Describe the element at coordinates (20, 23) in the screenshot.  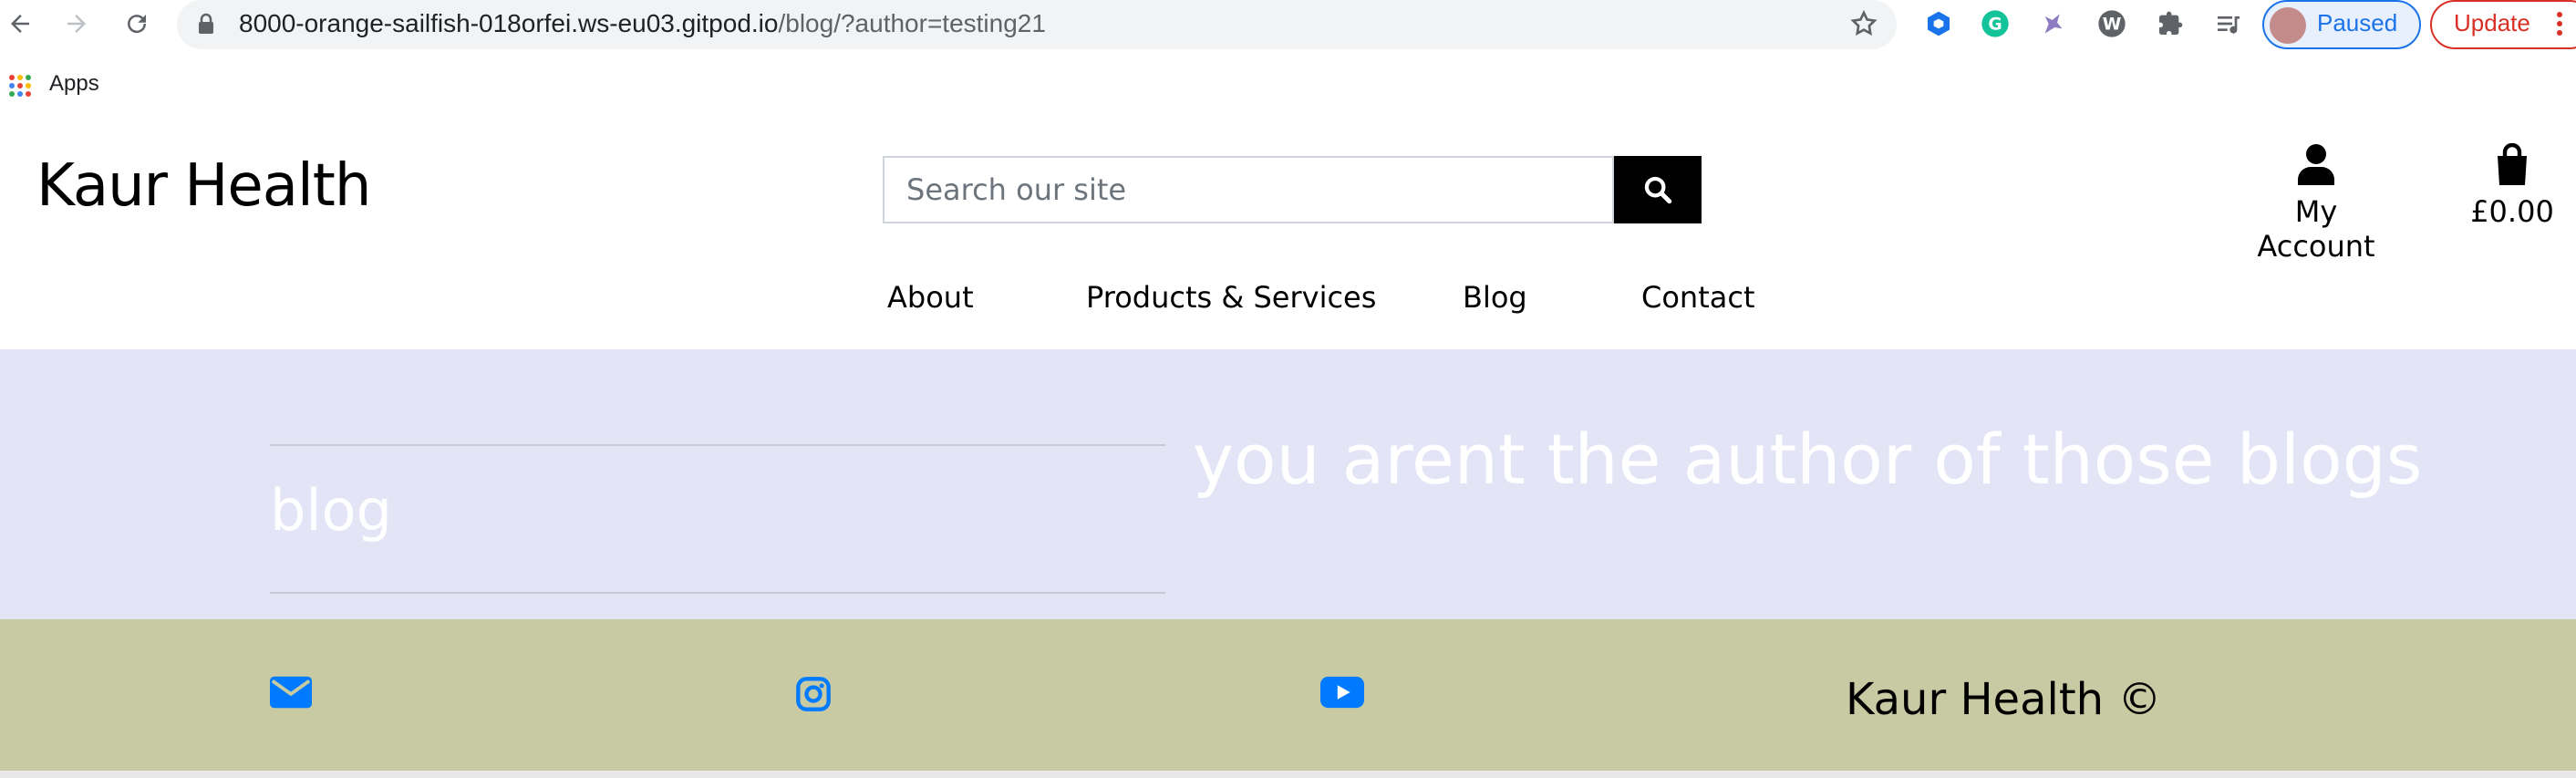
I see `back-arrow-icon` at that location.